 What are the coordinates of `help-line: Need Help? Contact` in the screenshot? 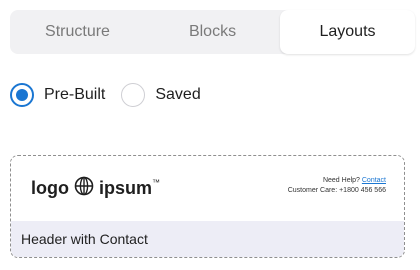 It's located at (337, 181).